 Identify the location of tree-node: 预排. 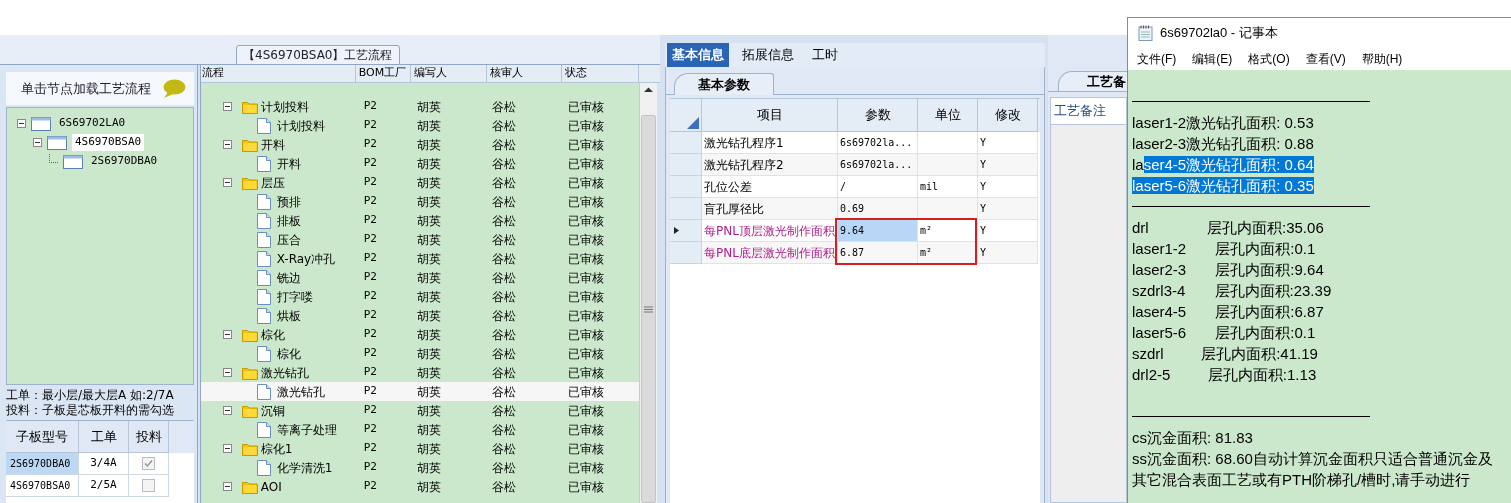
(288, 201).